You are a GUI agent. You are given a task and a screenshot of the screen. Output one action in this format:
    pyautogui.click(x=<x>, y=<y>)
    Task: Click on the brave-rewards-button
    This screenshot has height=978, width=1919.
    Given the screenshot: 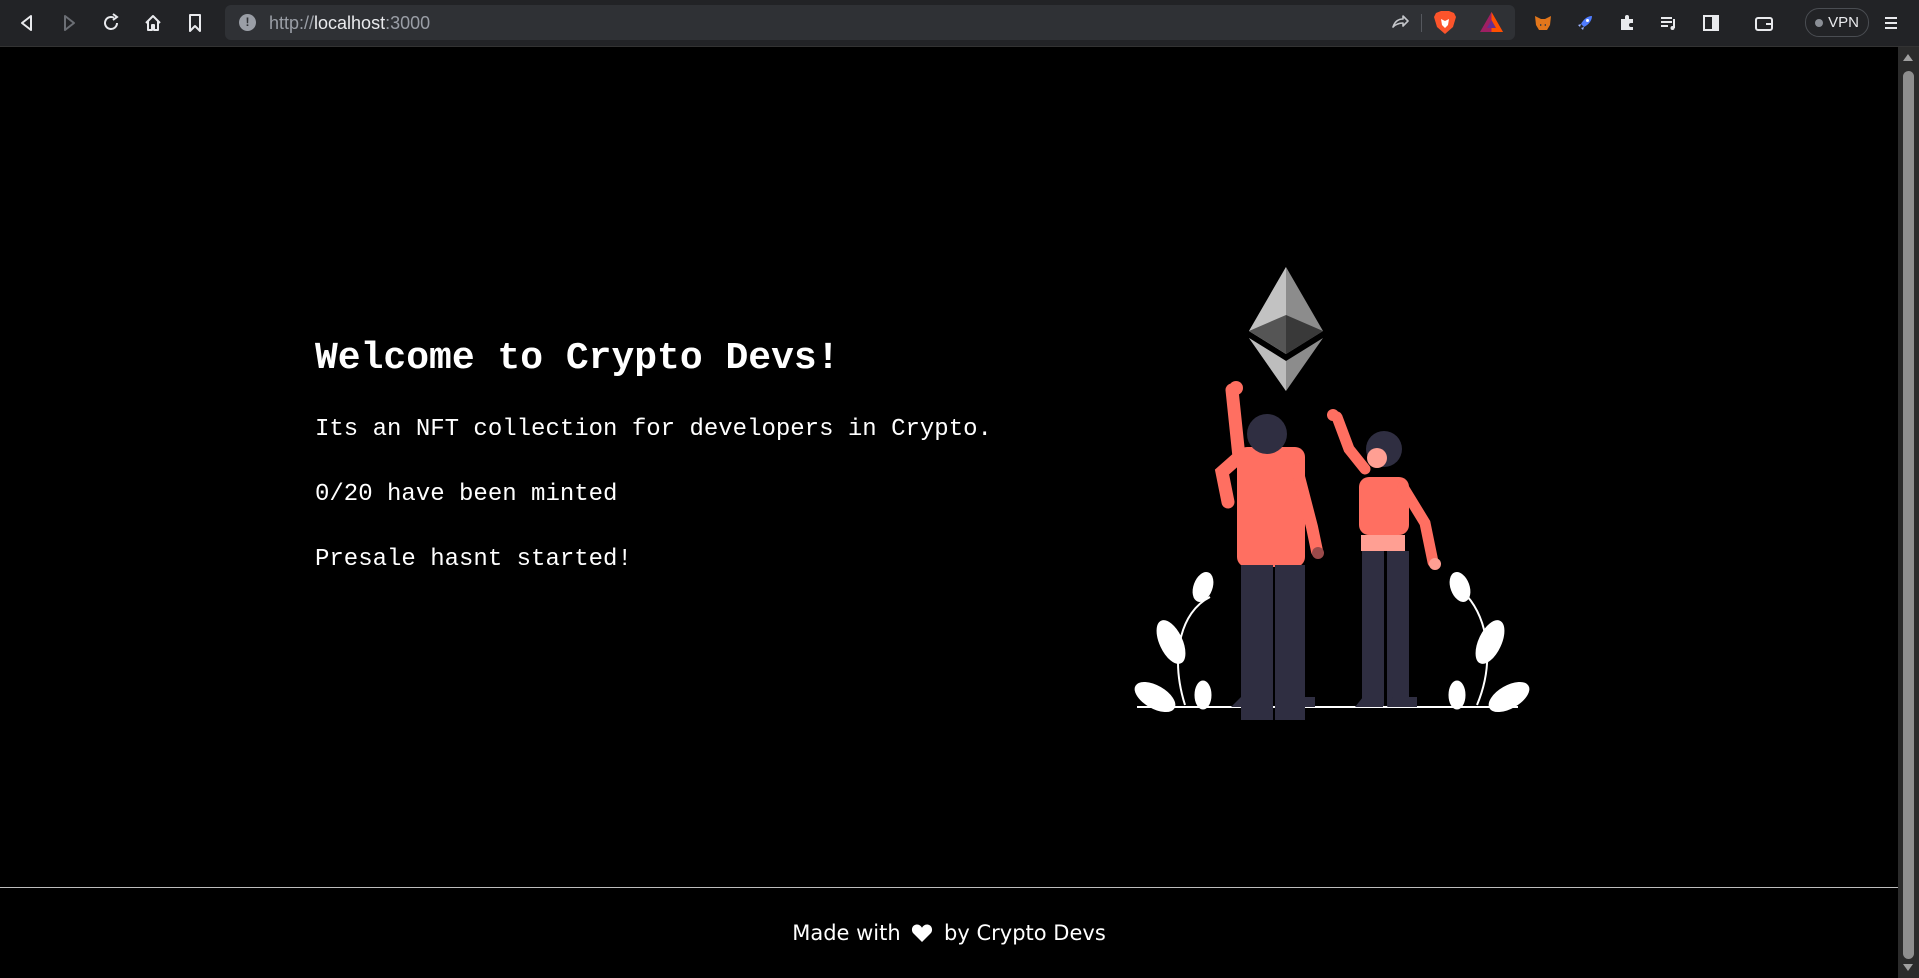 What is the action you would take?
    pyautogui.click(x=1491, y=25)
    